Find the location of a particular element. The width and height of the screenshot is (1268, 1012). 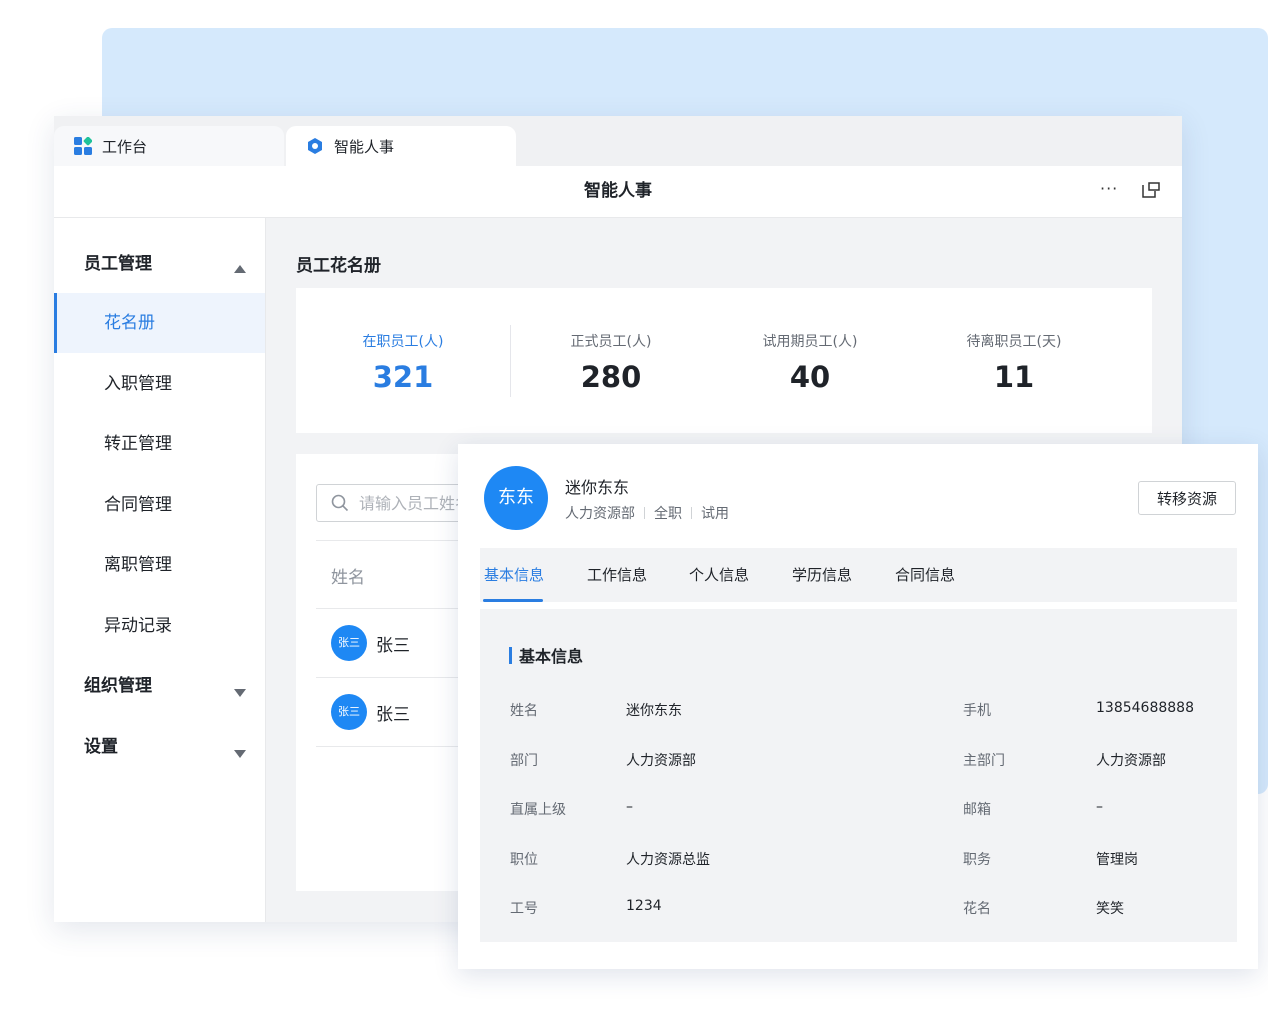

more-icon: ··· is located at coordinates (1109, 188).